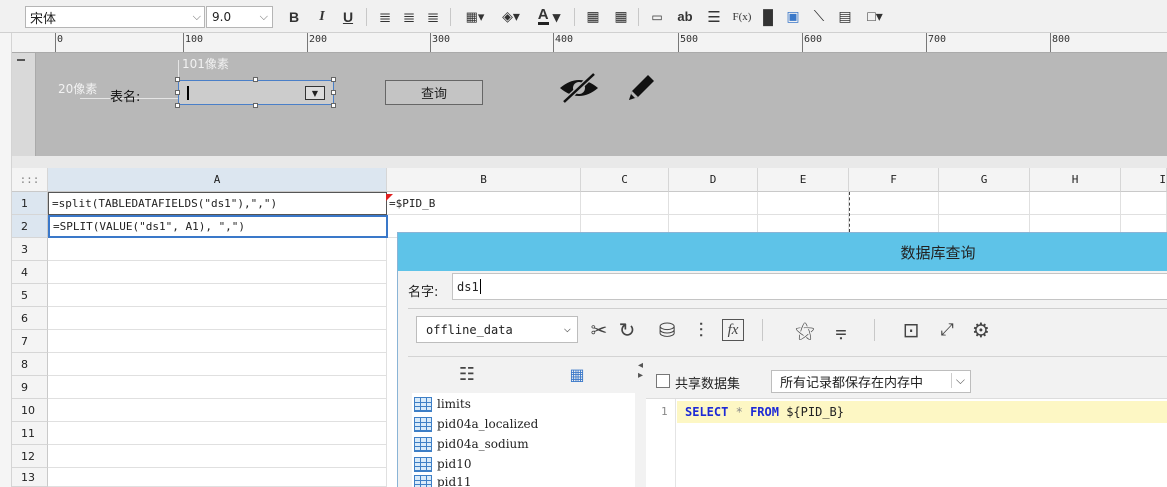  Describe the element at coordinates (511, 16) in the screenshot. I see `fill-color-icon: ◈▾` at that location.